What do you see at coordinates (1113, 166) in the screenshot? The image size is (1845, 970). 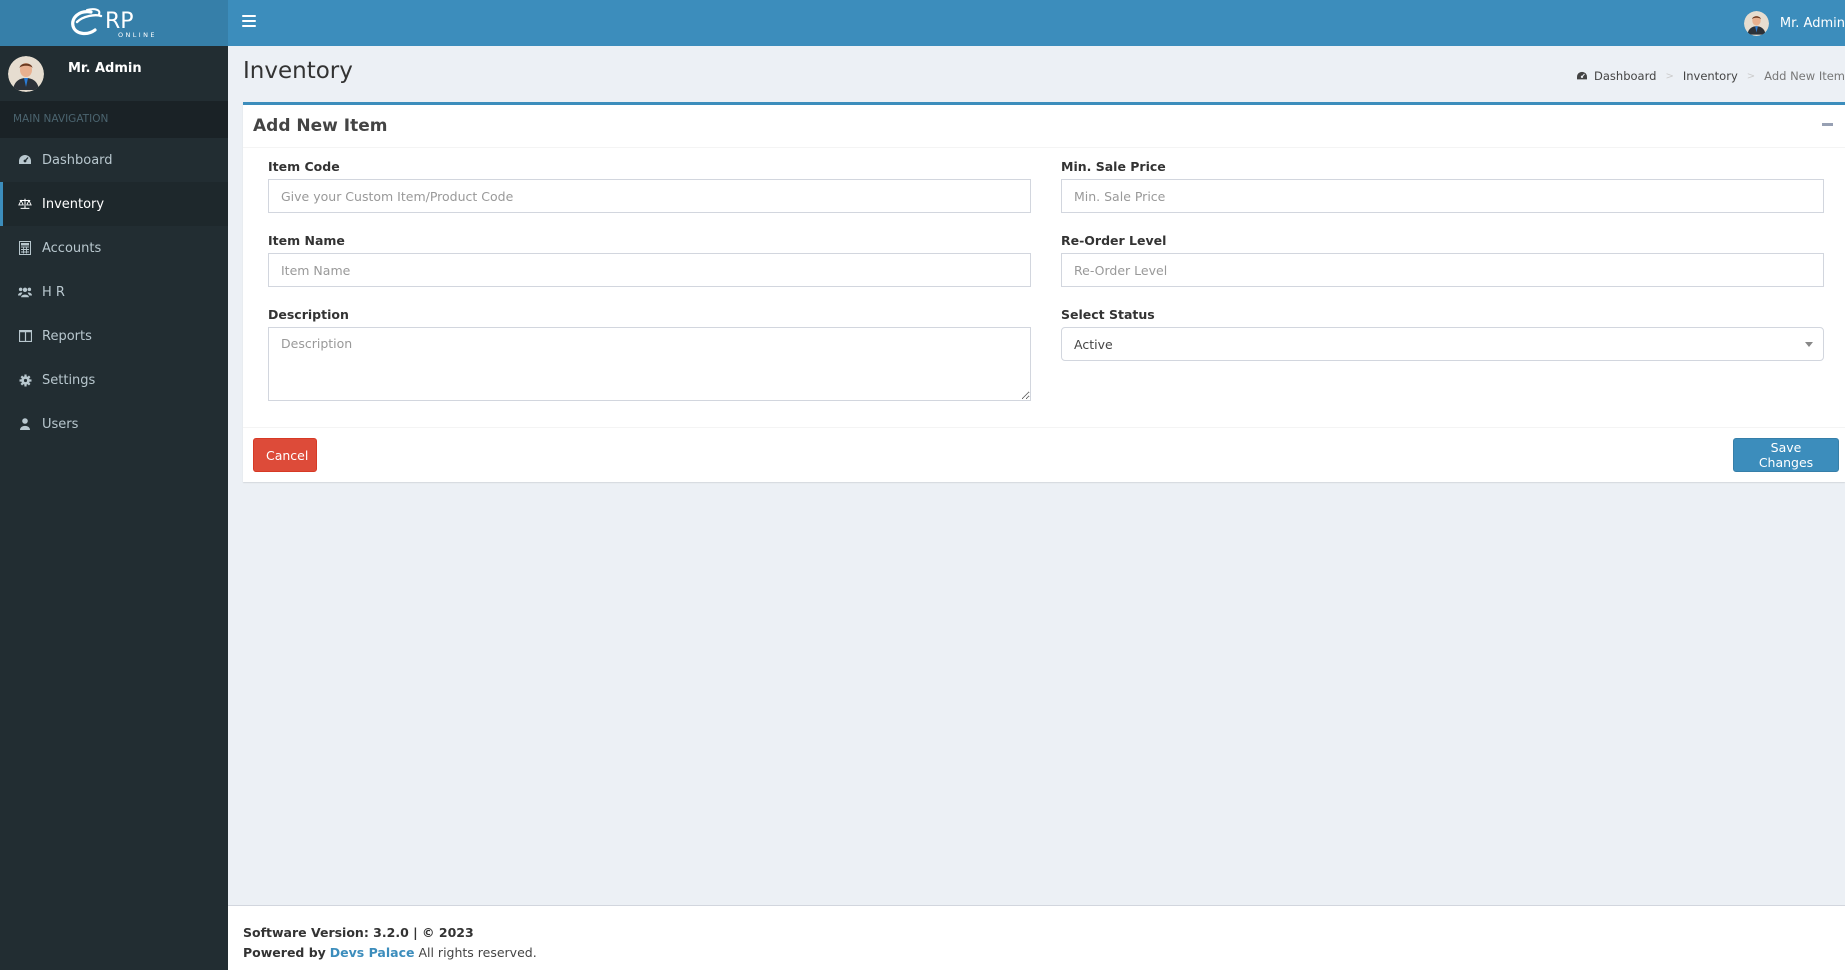 I see `min-sale-price-label: Min. Sale Price` at bounding box center [1113, 166].